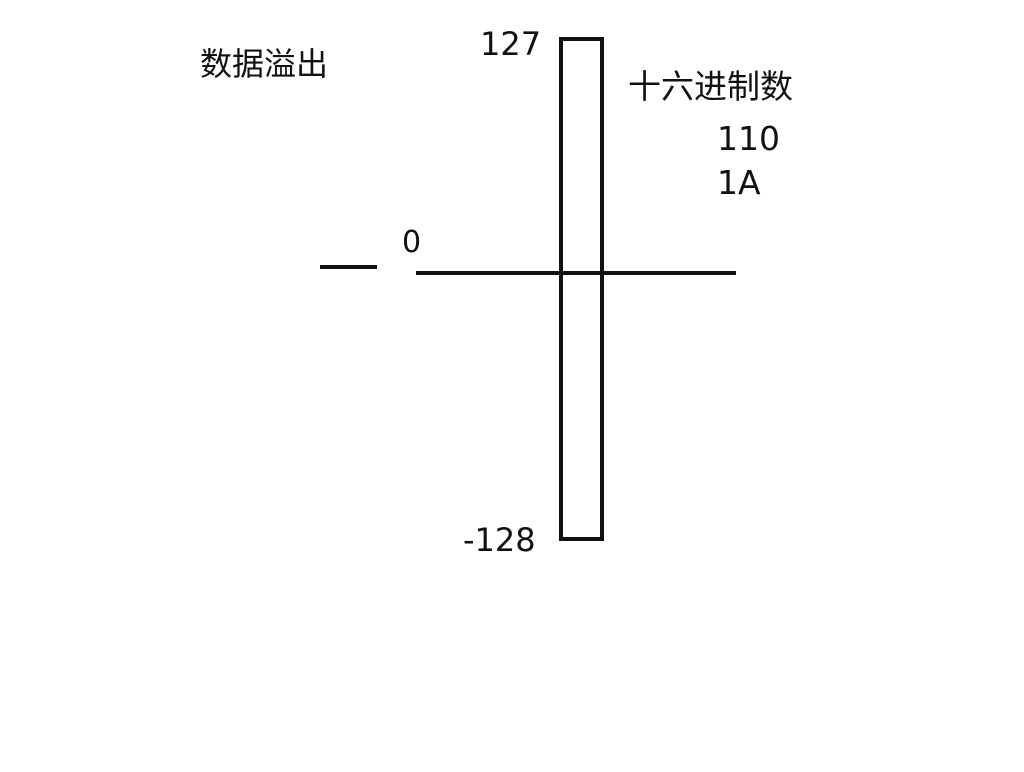 This screenshot has width=1024, height=772. I want to click on hex-value-1a: 1A, so click(739, 182).